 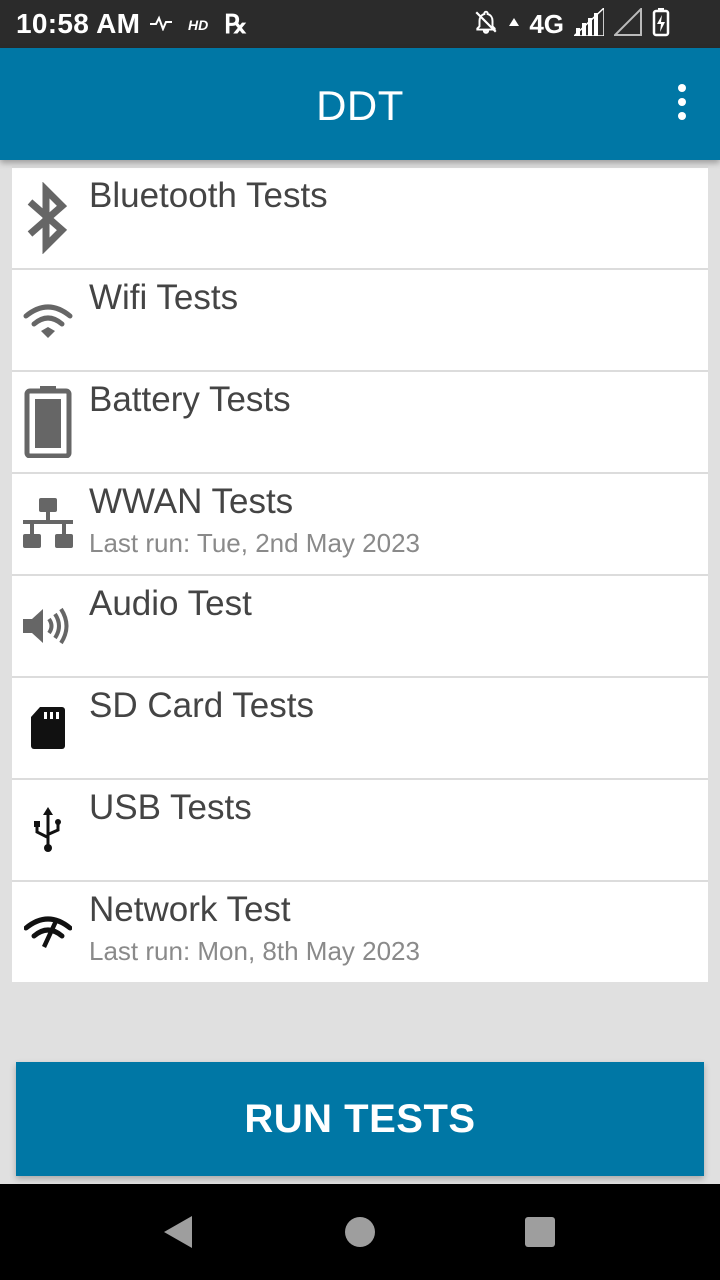 I want to click on recents-icon, so click(x=540, y=1232).